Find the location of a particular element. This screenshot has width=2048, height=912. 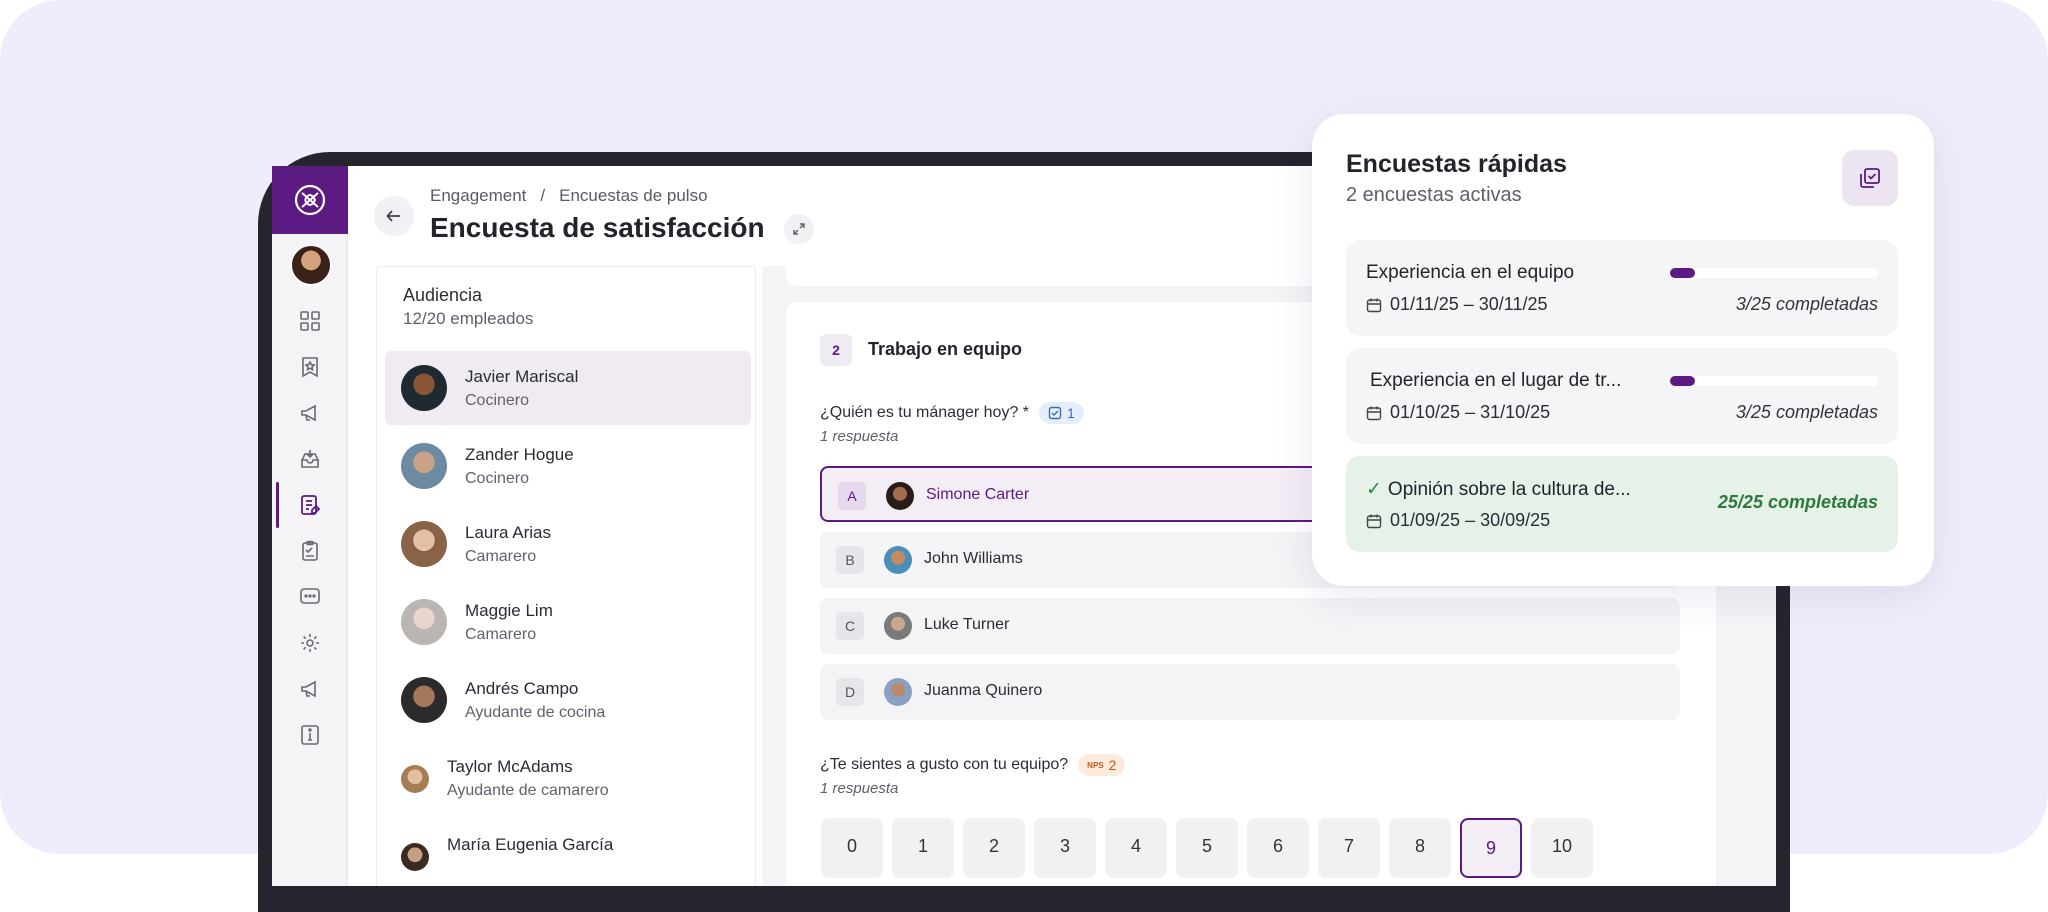

quick-surveys-title: Encuestas rápidas is located at coordinates (1456, 164).